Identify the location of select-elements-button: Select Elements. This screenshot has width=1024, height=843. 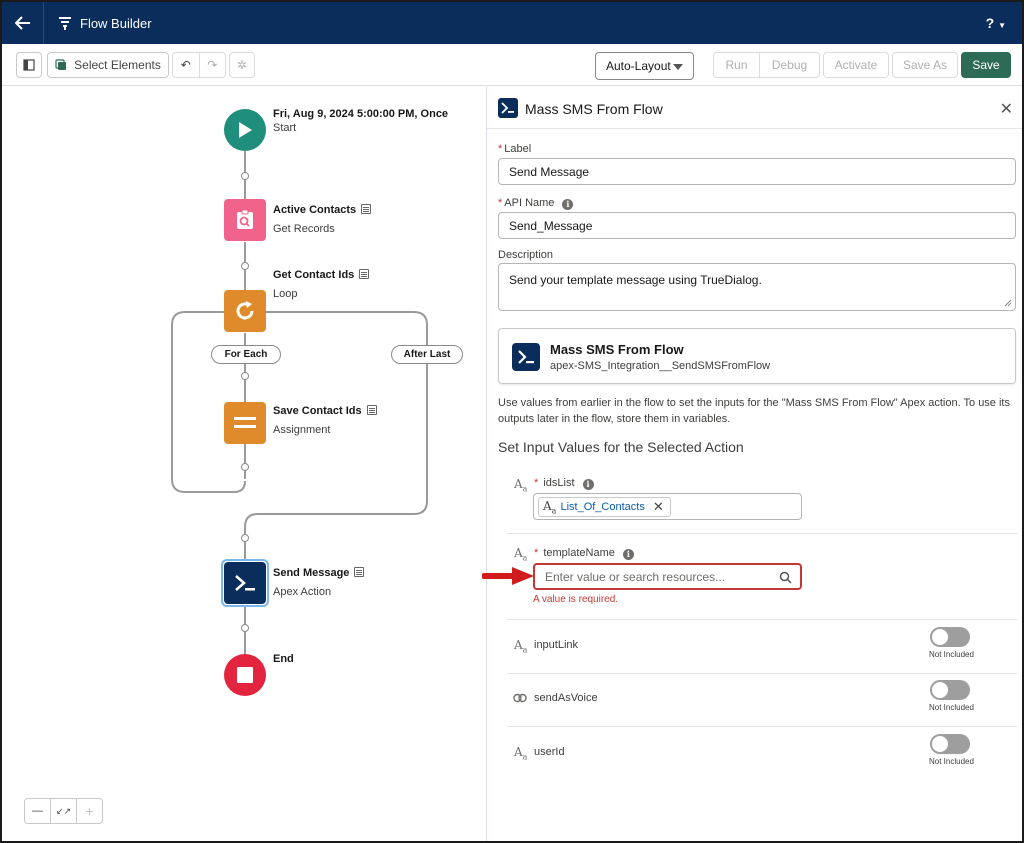
(108, 65).